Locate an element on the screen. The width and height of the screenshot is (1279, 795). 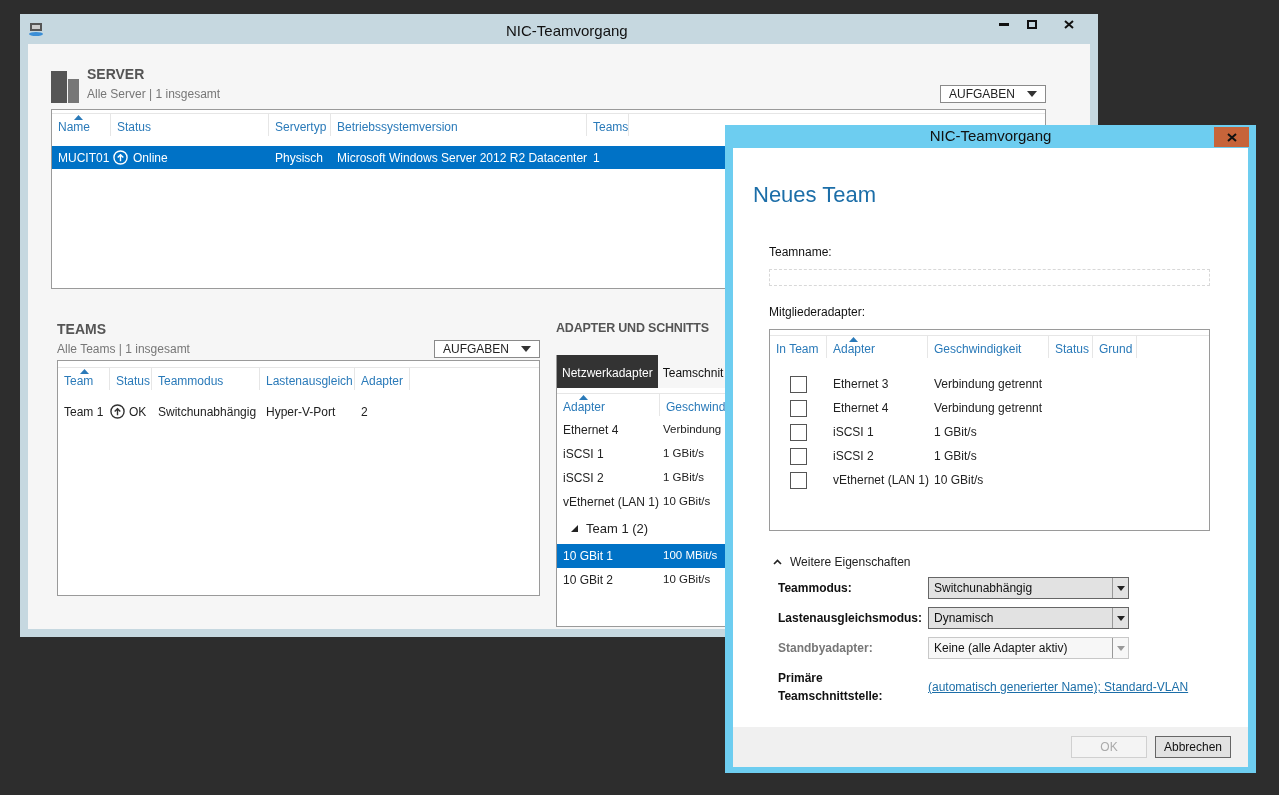
primary-interface-link: (automatisch generierter Name); Standard-VLAN is located at coordinates (1058, 687).